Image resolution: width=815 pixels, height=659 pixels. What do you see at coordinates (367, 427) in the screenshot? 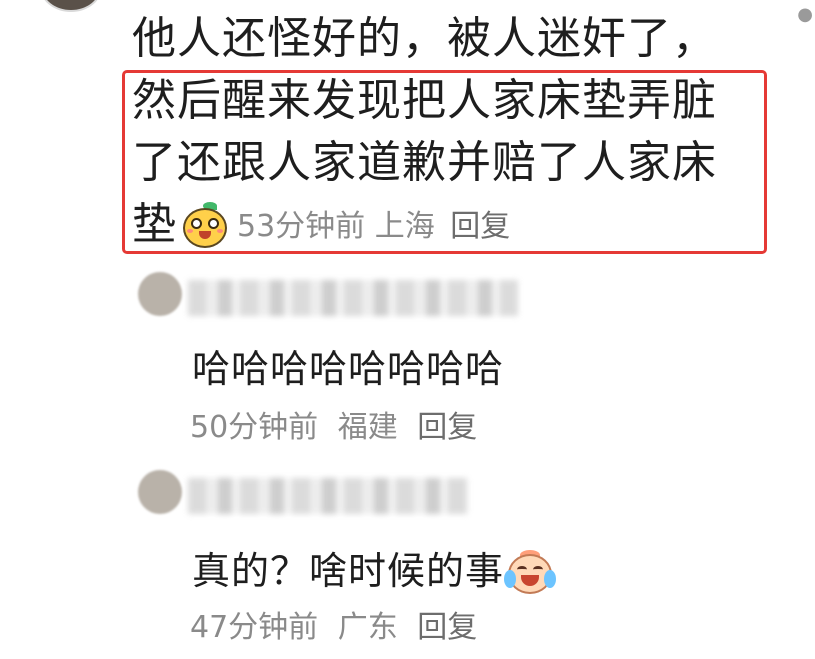
I see `reply-location: 福建` at bounding box center [367, 427].